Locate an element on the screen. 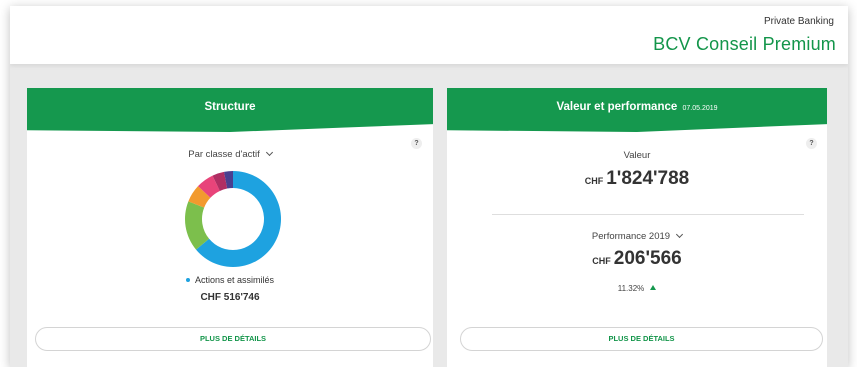  legend-value: CHF 516'746 is located at coordinates (230, 297).